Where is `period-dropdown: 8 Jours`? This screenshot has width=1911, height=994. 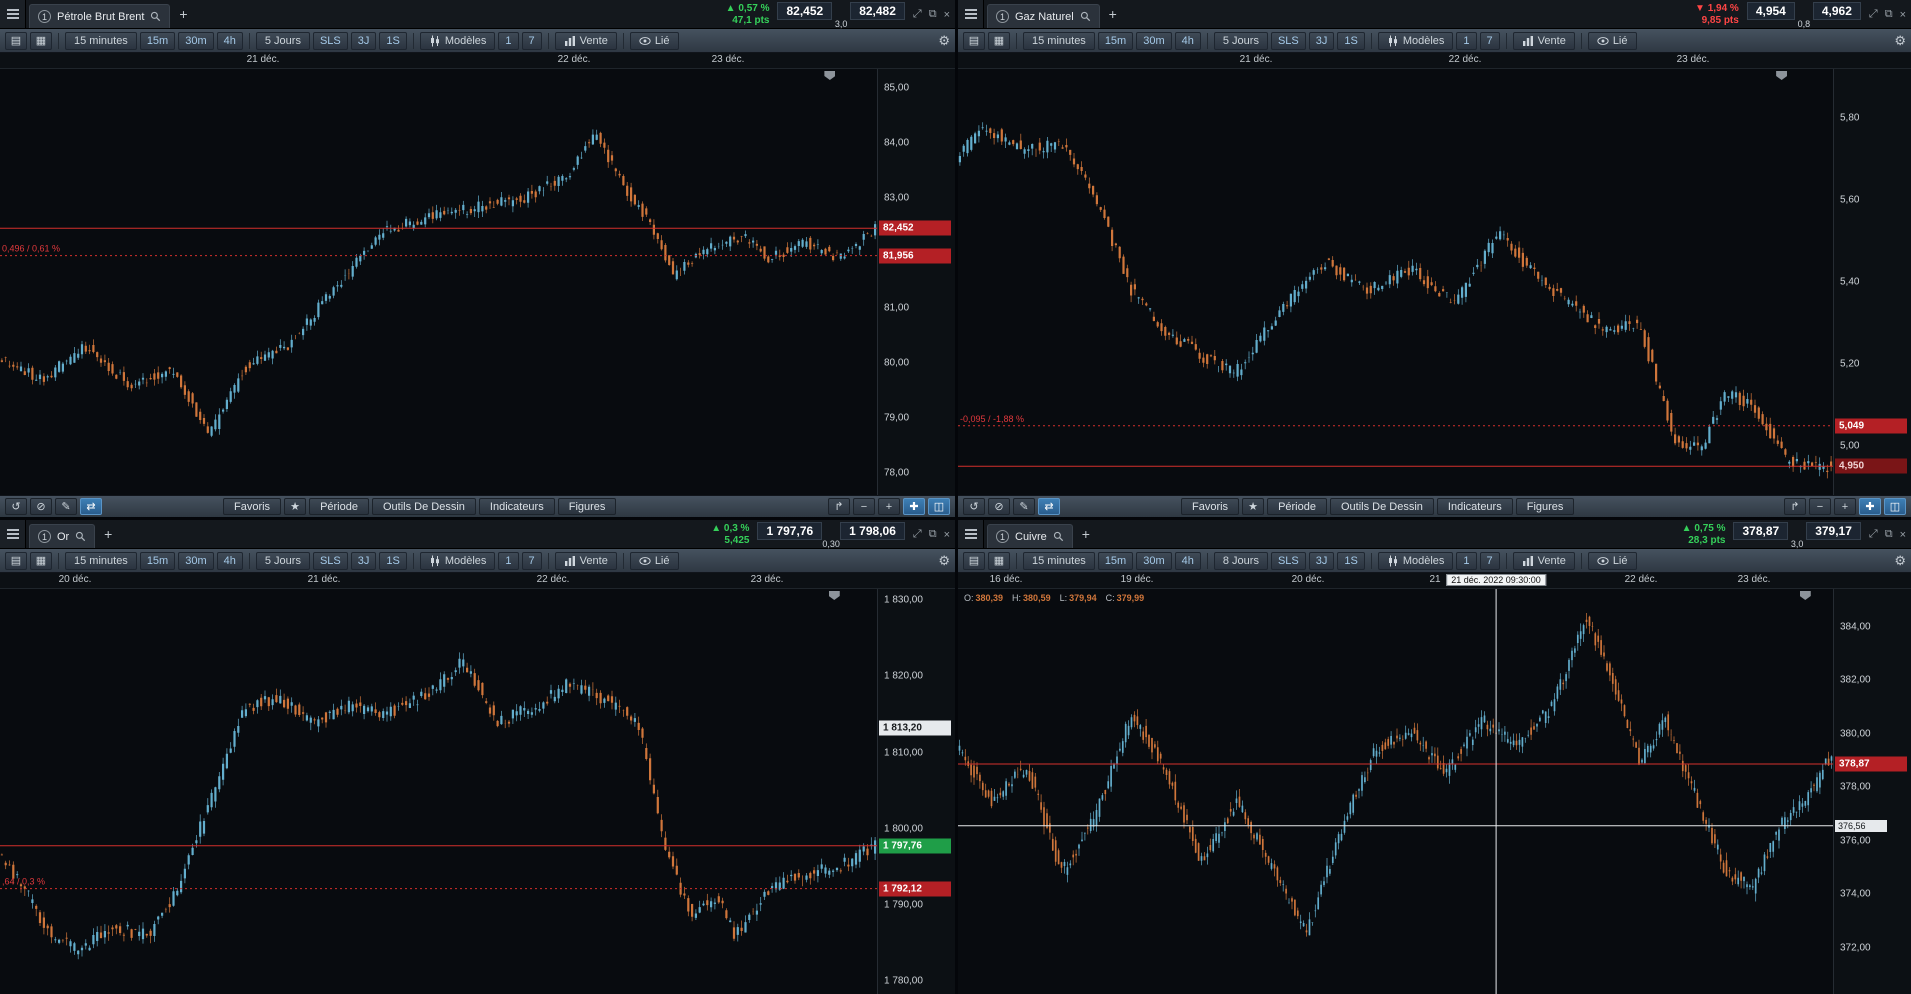
period-dropdown: 8 Jours is located at coordinates (1240, 560).